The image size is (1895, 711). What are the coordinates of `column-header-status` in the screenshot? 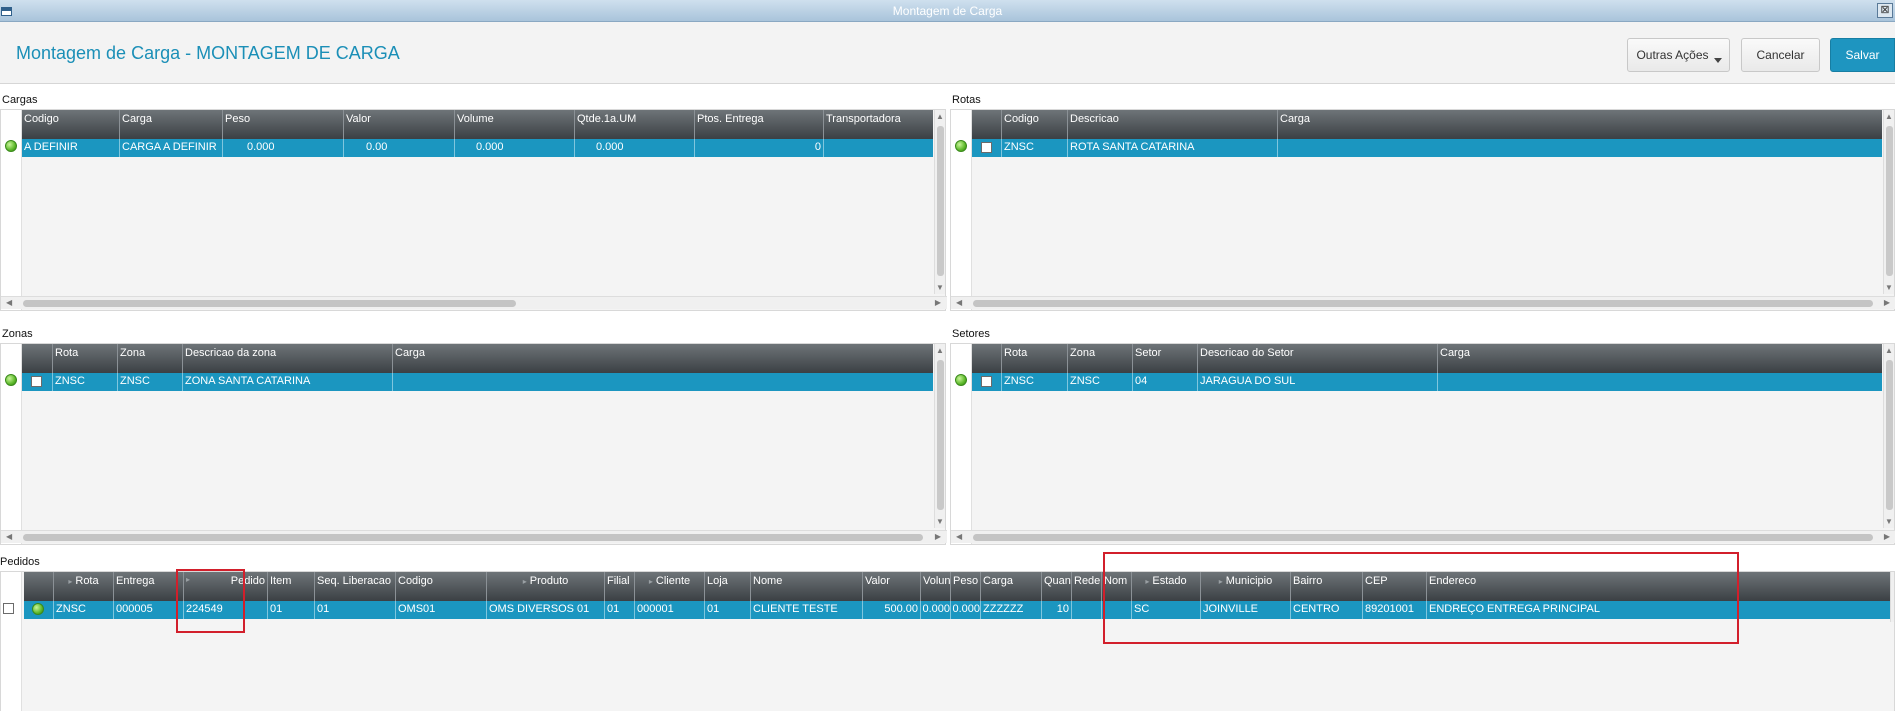 It's located at (39, 586).